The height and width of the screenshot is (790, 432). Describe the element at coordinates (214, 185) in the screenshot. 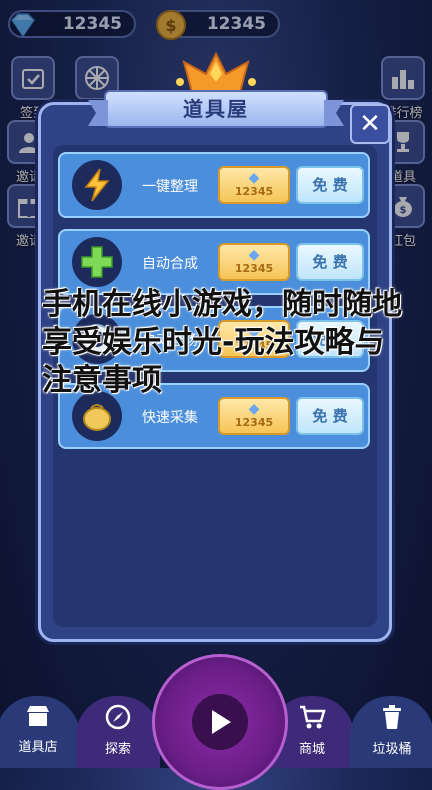

I see `shop-item: 一键整理 ◆ 12345 免 费` at that location.